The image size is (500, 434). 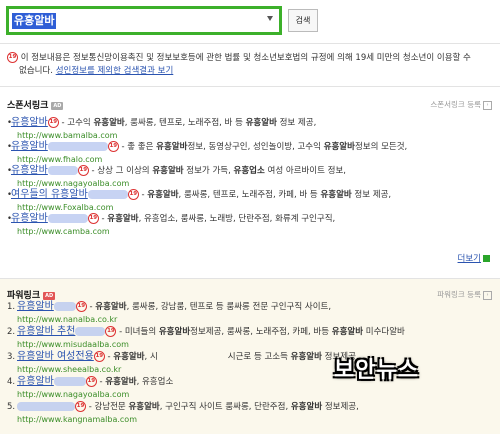 What do you see at coordinates (464, 294) in the screenshot?
I see `powerlink-register-link: 파워링크 등록 ›` at bounding box center [464, 294].